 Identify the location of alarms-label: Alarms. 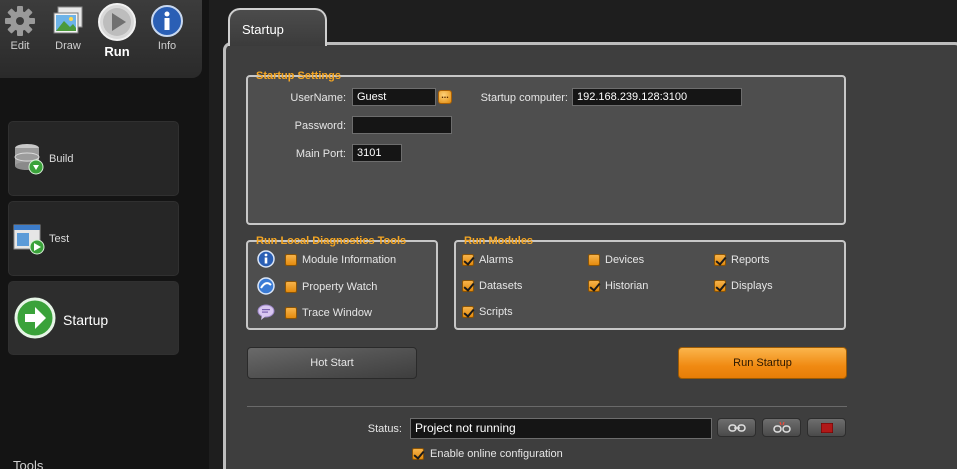
(496, 260).